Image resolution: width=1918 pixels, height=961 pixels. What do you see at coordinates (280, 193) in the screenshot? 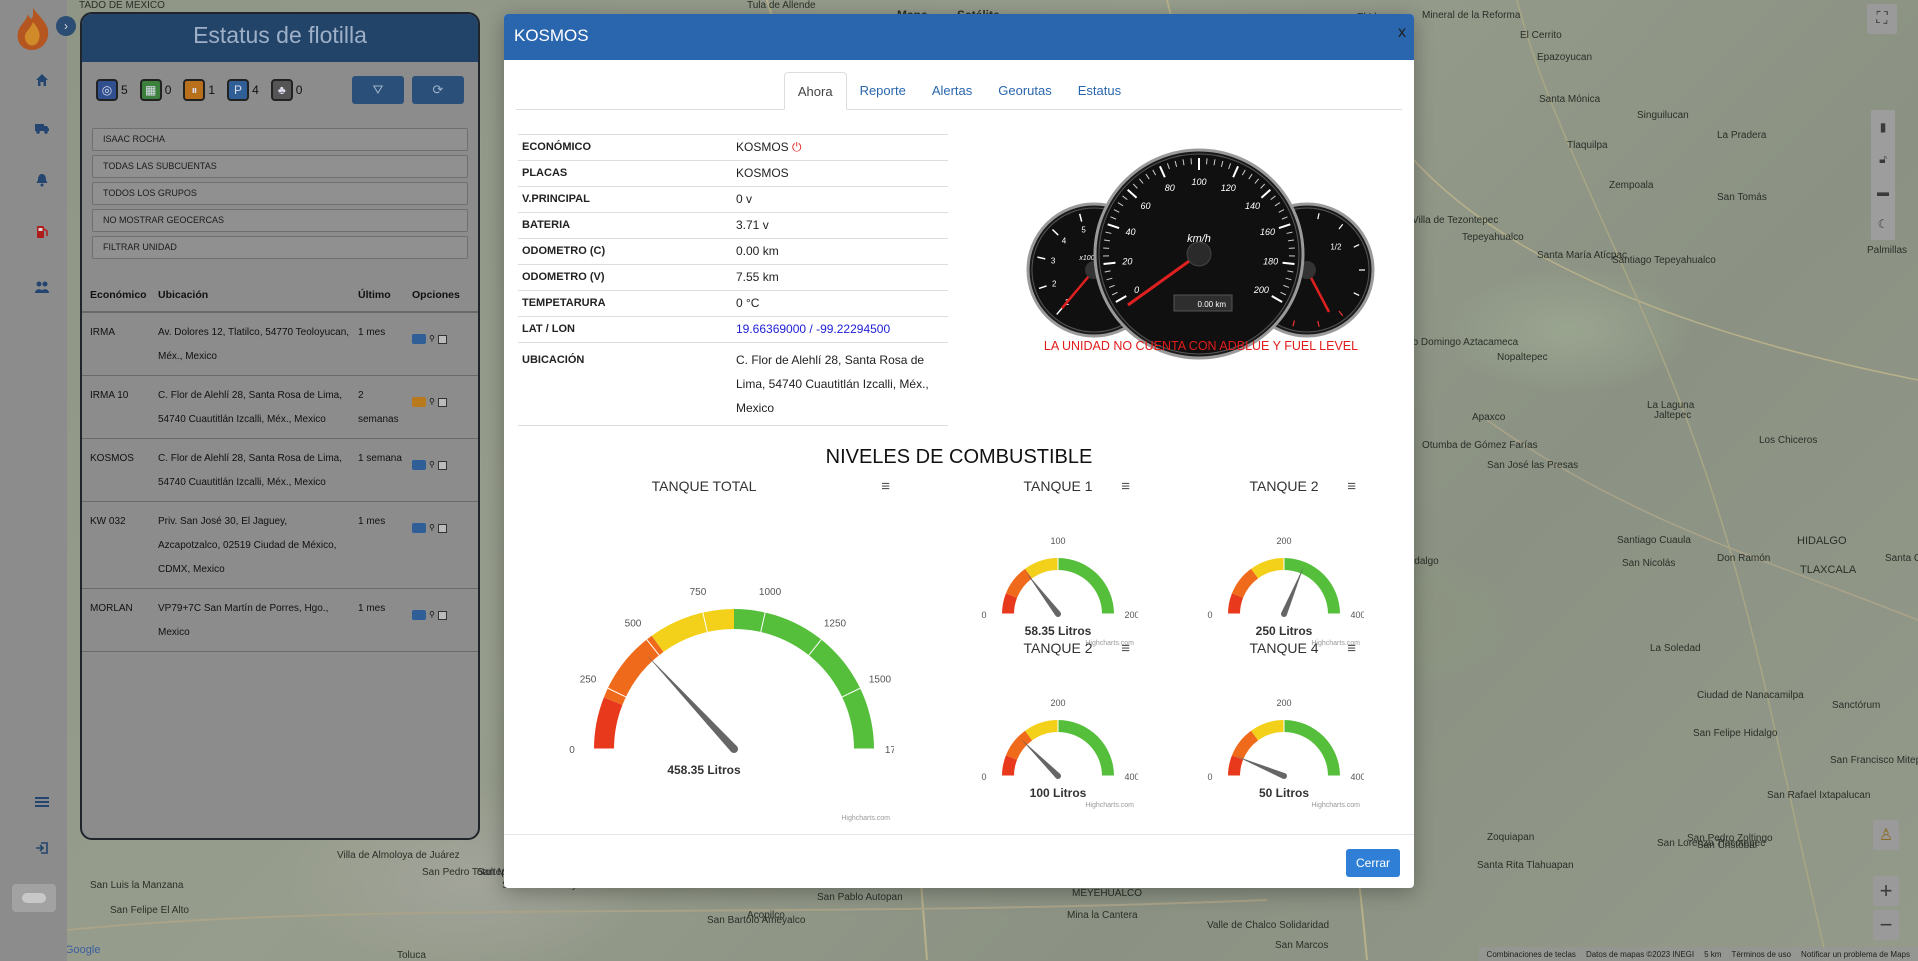
I see `fleet-filter-select: TODOS LOS GRUPOS` at bounding box center [280, 193].